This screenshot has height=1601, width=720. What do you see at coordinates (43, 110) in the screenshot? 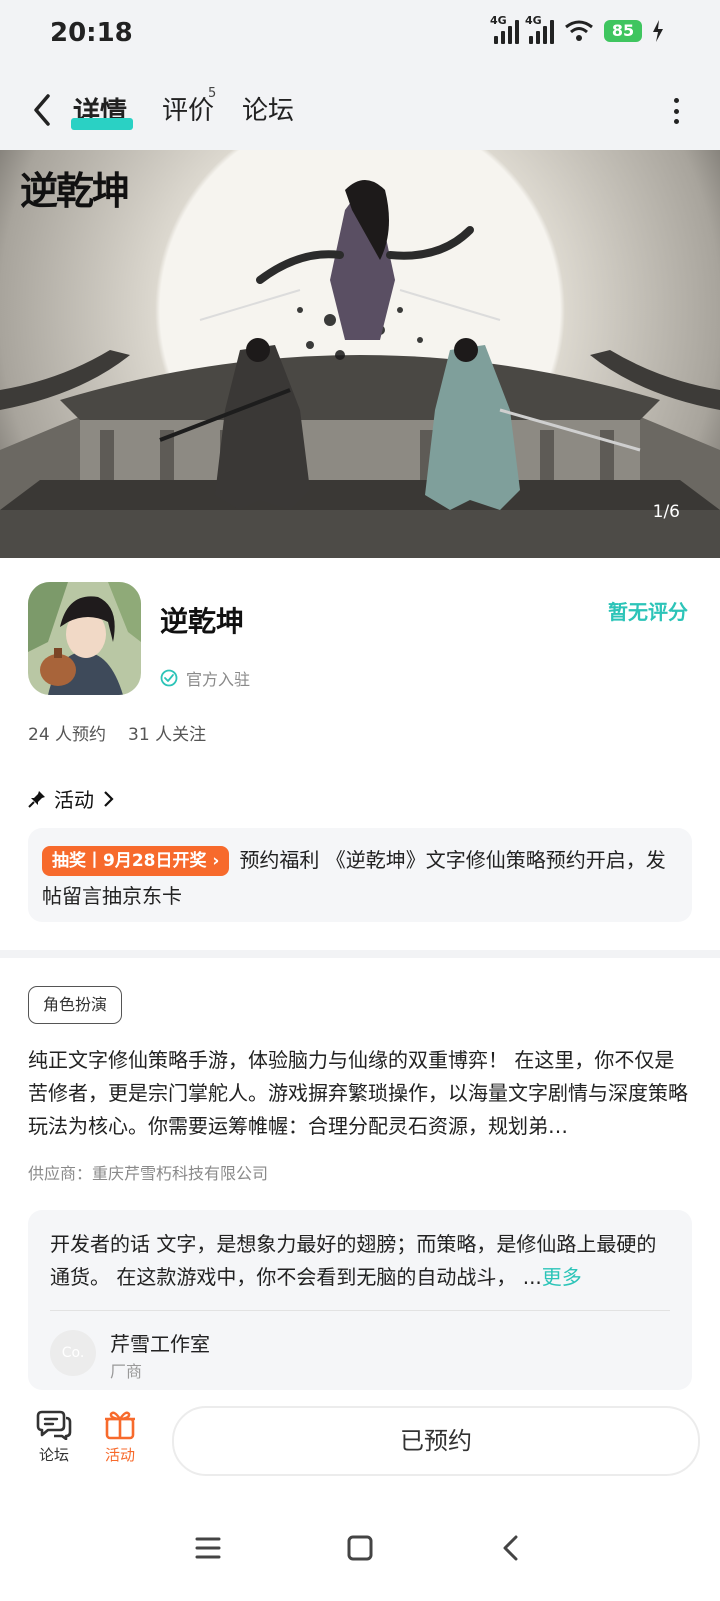
I see `back-icon` at bounding box center [43, 110].